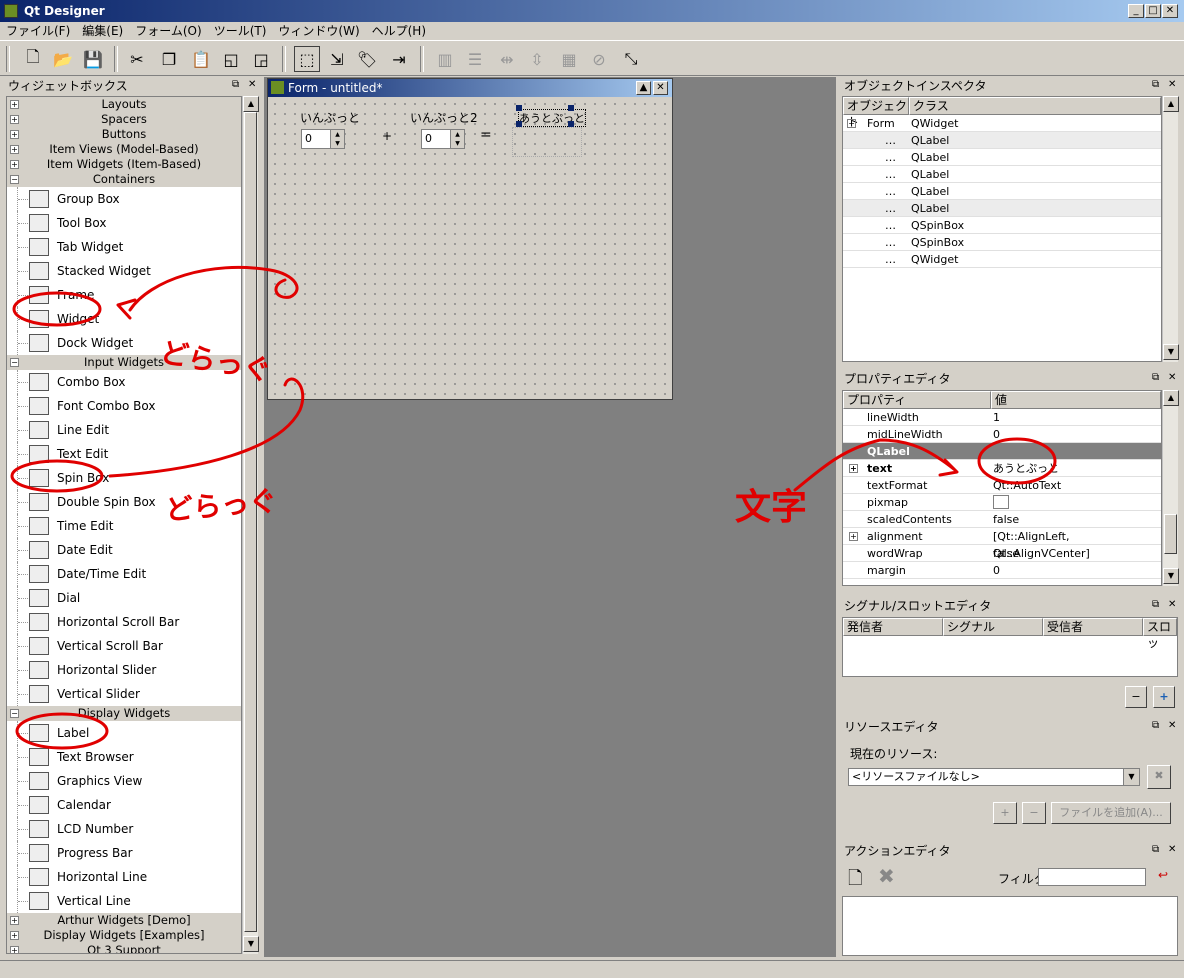  What do you see at coordinates (62, 731) in the screenshot?
I see `circle-label` at bounding box center [62, 731].